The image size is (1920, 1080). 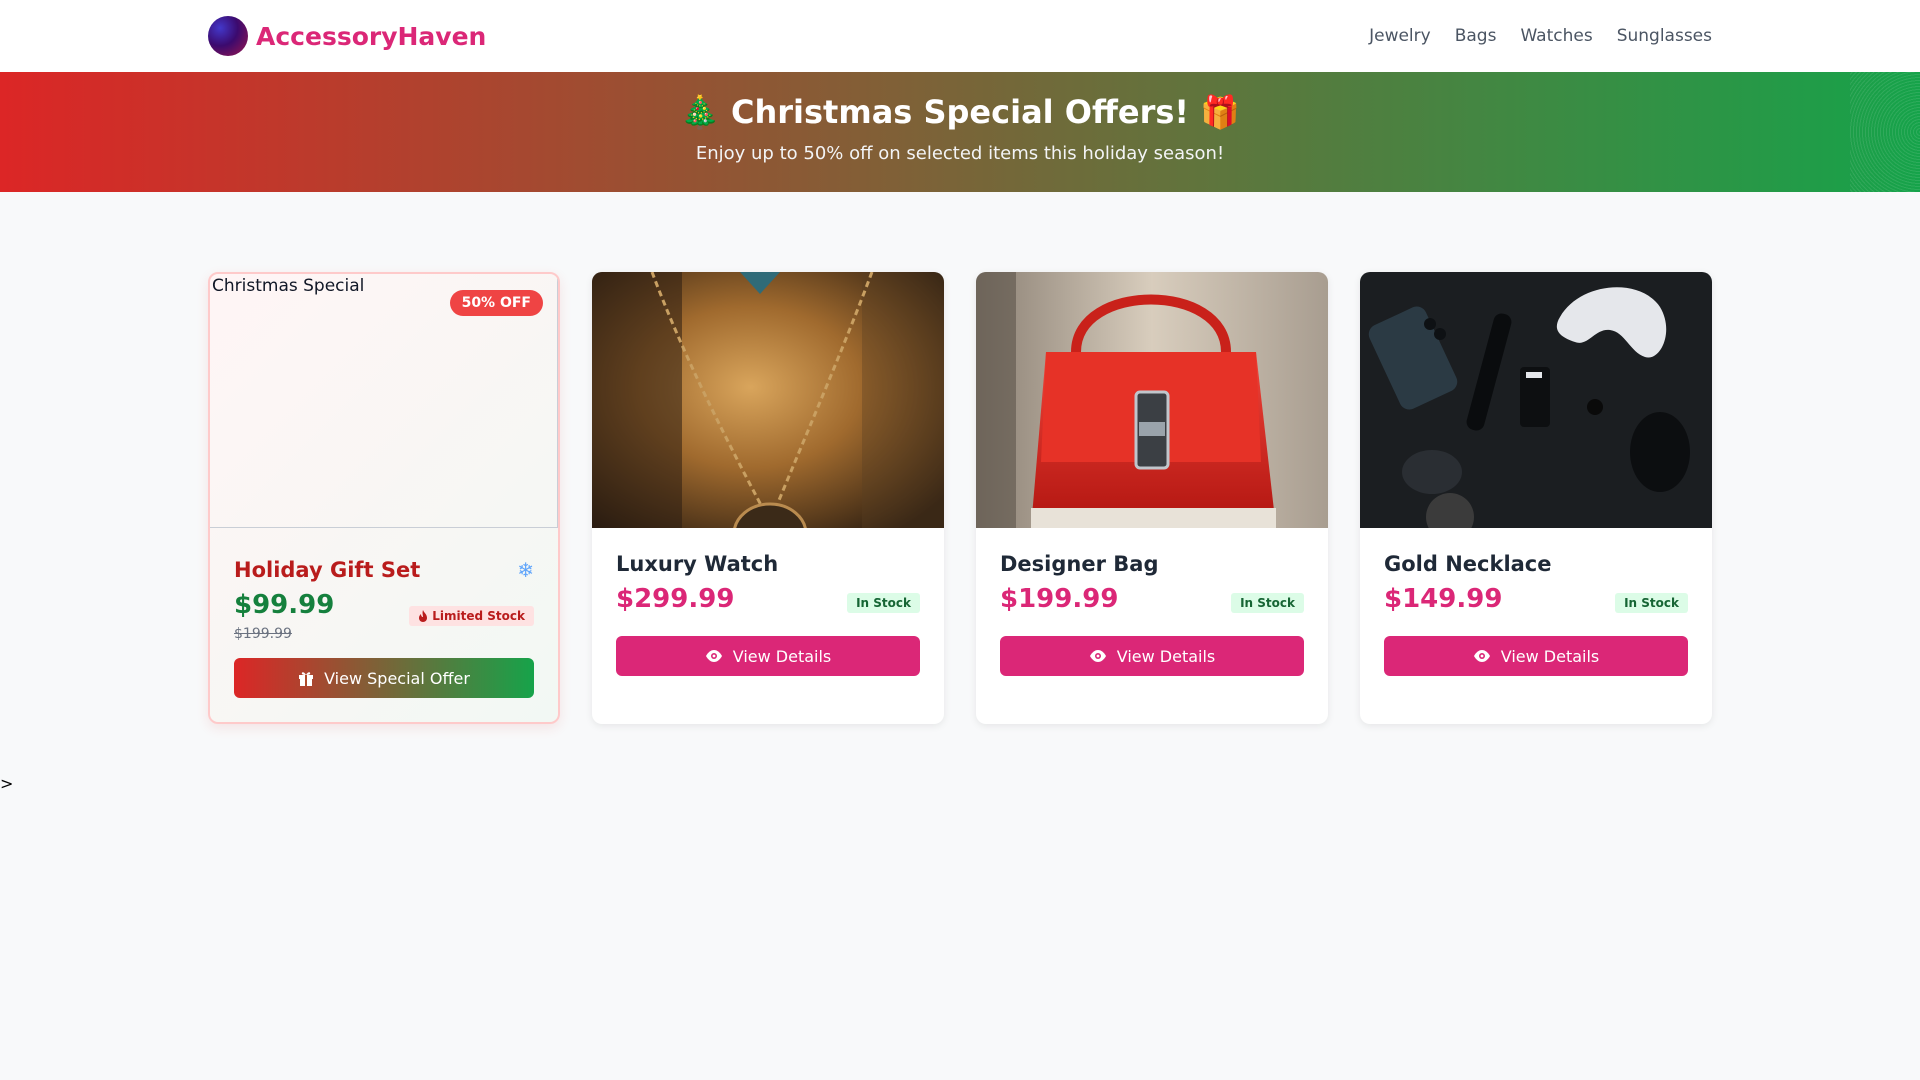 I want to click on gift-icon, so click(x=306, y=679).